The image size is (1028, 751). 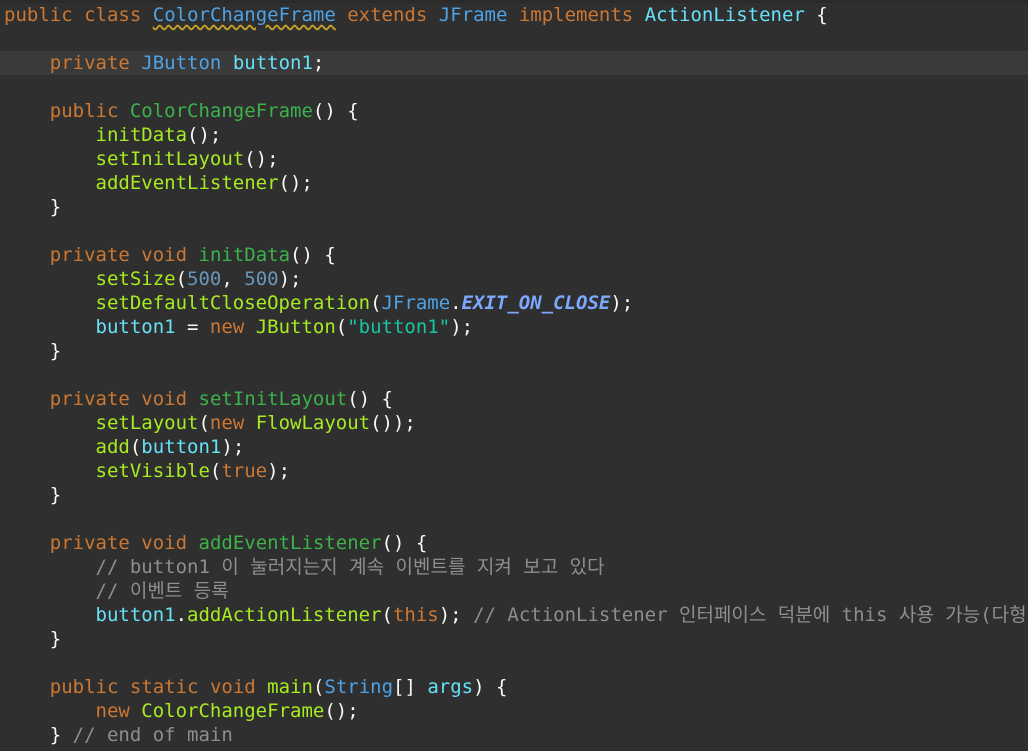 I want to click on code-text: ,, so click(x=233, y=279).